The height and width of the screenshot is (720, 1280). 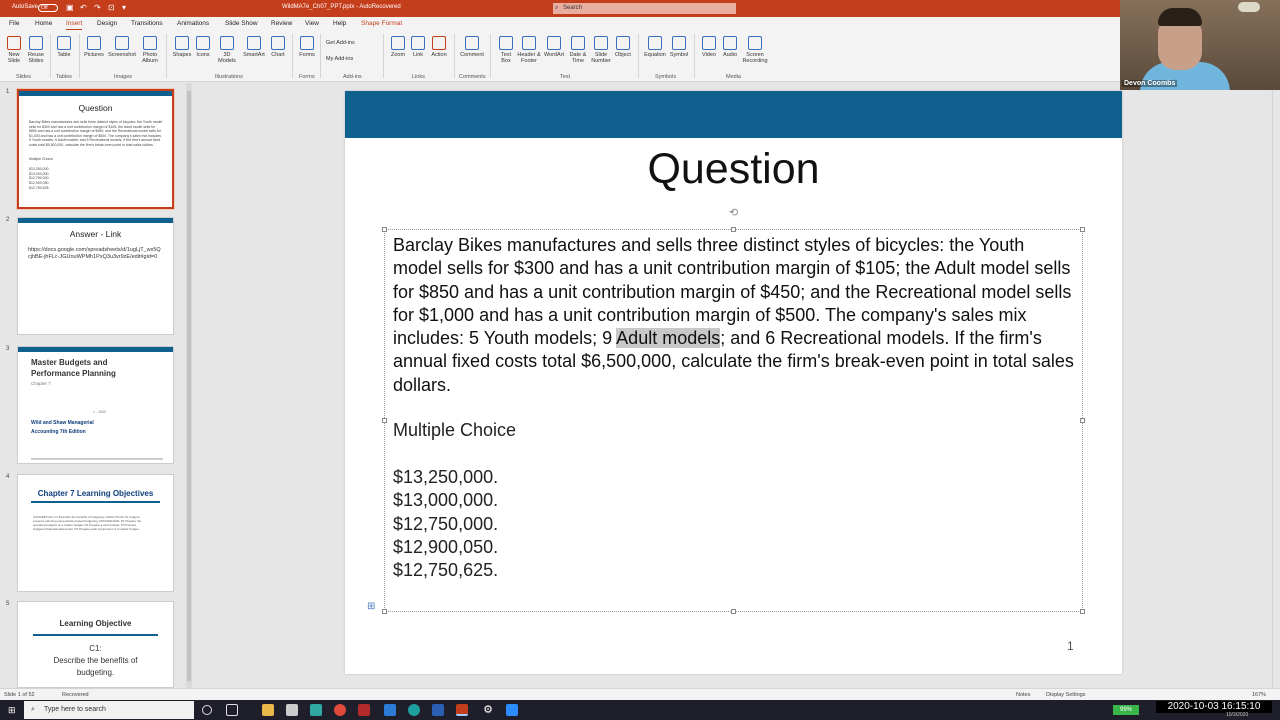 What do you see at coordinates (390, 710) in the screenshot?
I see `mail-icon` at bounding box center [390, 710].